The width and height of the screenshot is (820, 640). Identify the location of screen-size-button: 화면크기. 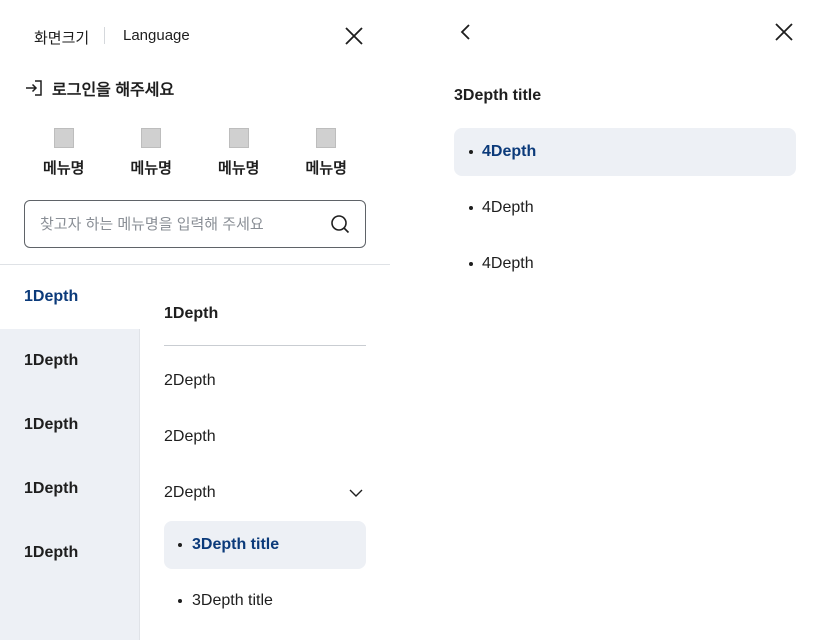
(61, 37).